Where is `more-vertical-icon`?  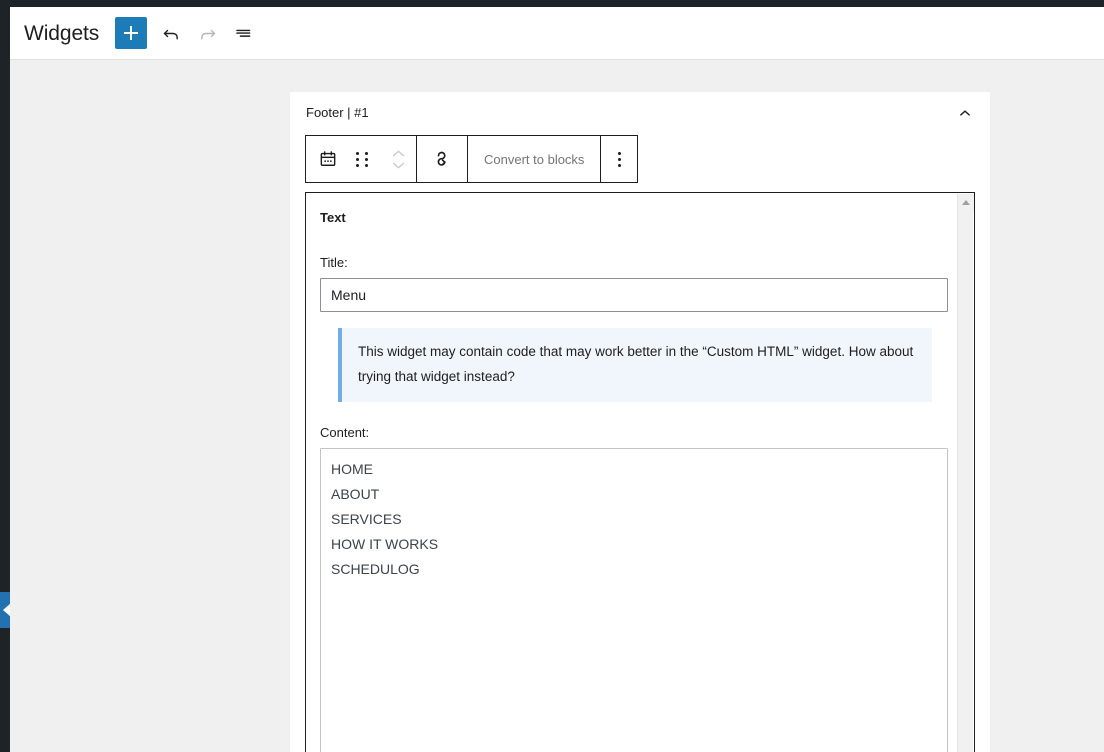 more-vertical-icon is located at coordinates (619, 159).